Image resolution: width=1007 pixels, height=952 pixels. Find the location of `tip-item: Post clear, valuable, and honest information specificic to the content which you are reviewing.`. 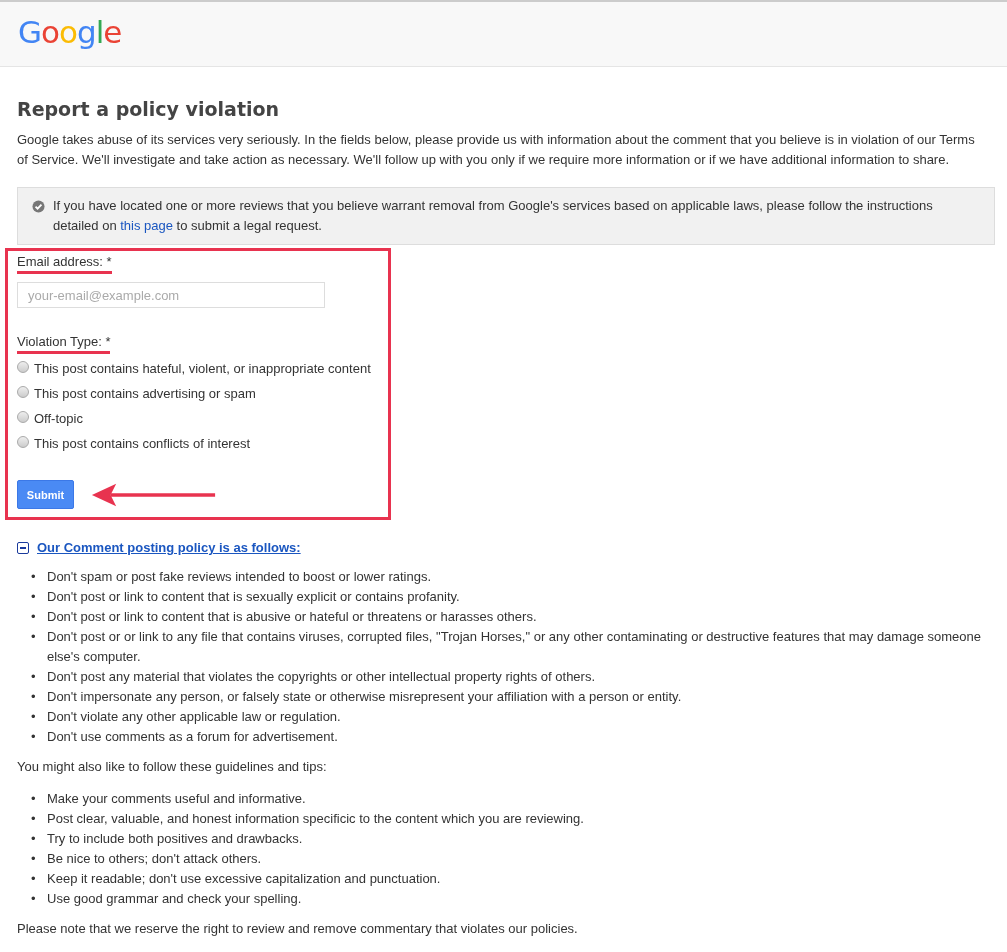

tip-item: Post clear, valuable, and honest information specificic to the content which you are reviewing. is located at coordinates (315, 819).